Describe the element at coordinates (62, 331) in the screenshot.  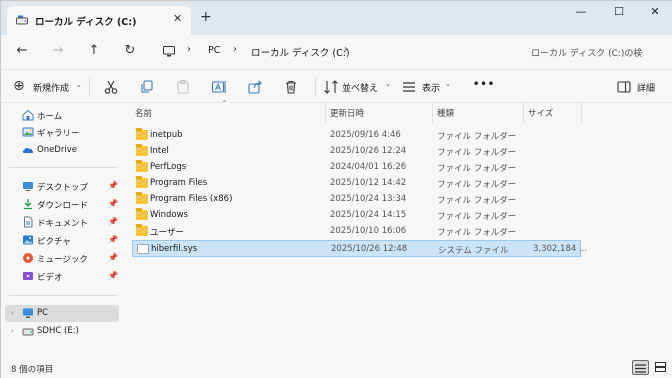
I see `sidebar-item-sdhc: › SDHC (E:)` at that location.